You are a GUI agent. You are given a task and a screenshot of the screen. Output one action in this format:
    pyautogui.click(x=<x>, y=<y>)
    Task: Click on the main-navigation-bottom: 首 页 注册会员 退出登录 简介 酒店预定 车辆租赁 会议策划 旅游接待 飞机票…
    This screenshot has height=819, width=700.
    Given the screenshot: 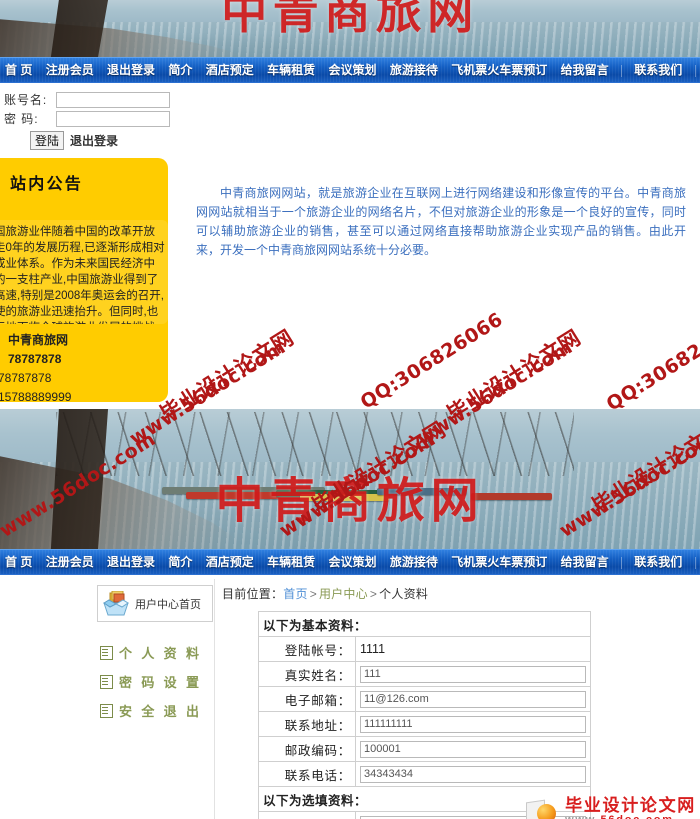 What is the action you would take?
    pyautogui.click(x=350, y=562)
    